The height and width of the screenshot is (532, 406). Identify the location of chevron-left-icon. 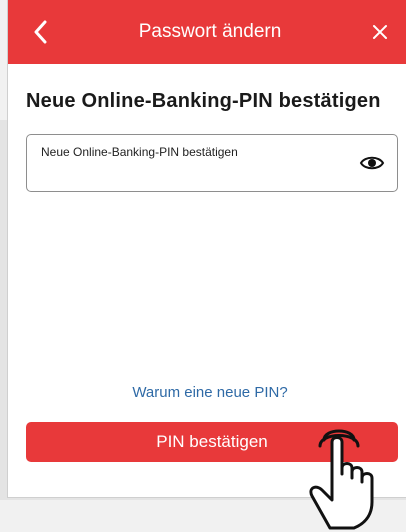
(40, 32).